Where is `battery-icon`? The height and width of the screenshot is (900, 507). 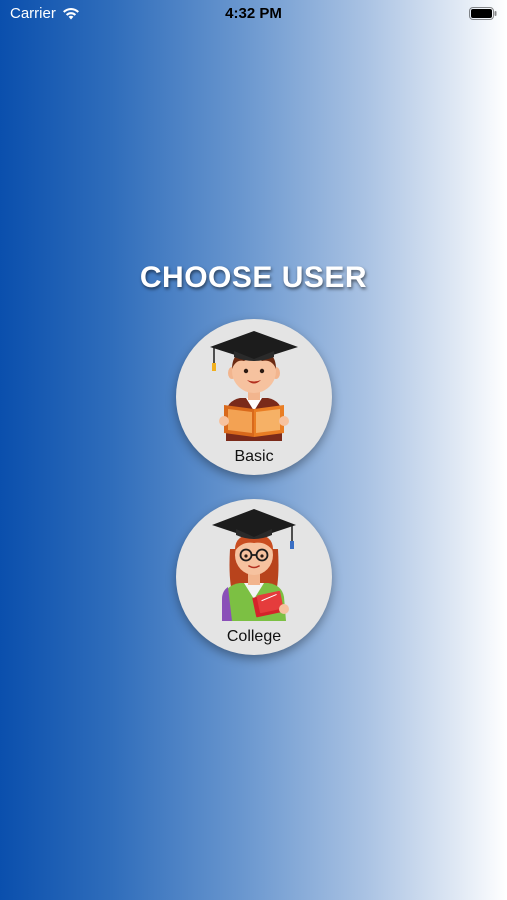
battery-icon is located at coordinates (483, 13).